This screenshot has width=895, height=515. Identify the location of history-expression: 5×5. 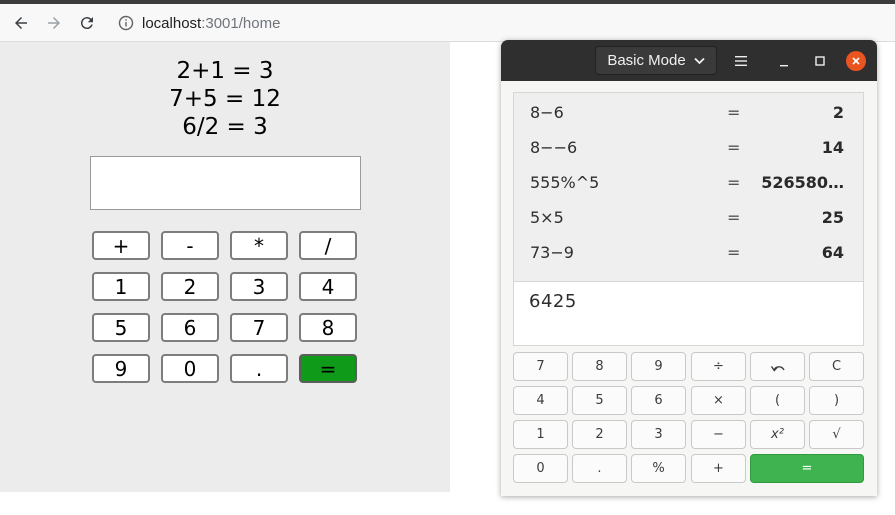
(547, 217).